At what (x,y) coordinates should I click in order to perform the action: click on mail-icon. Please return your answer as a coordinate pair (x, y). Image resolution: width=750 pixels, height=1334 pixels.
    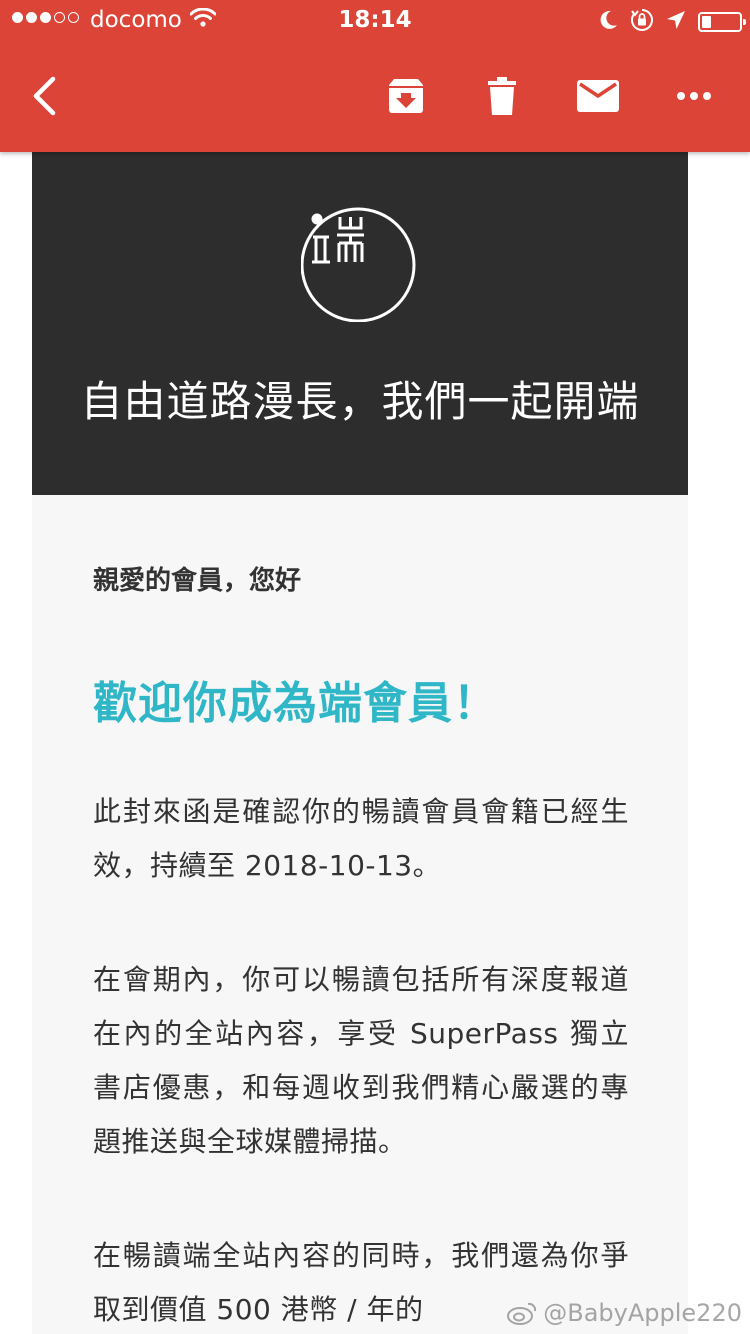
    Looking at the image, I should click on (598, 96).